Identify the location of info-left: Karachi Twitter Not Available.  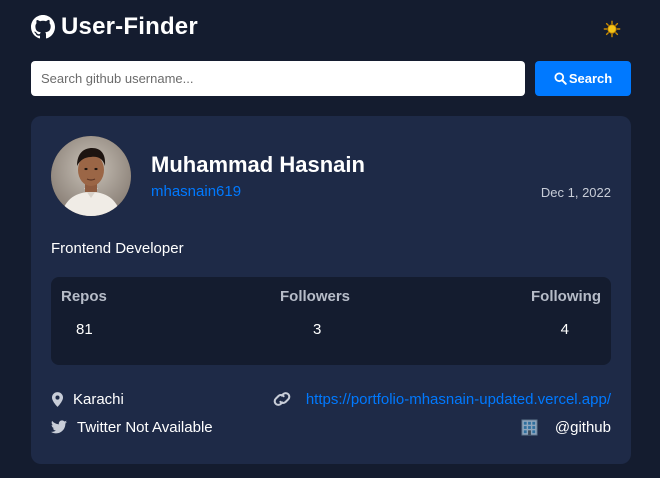
(132, 418).